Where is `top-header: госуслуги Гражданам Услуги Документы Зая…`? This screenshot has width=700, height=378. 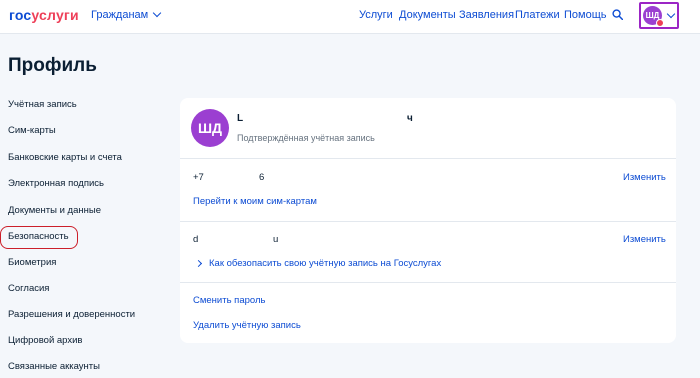
top-header: госуслуги Гражданам Услуги Документы Зая… is located at coordinates (350, 17).